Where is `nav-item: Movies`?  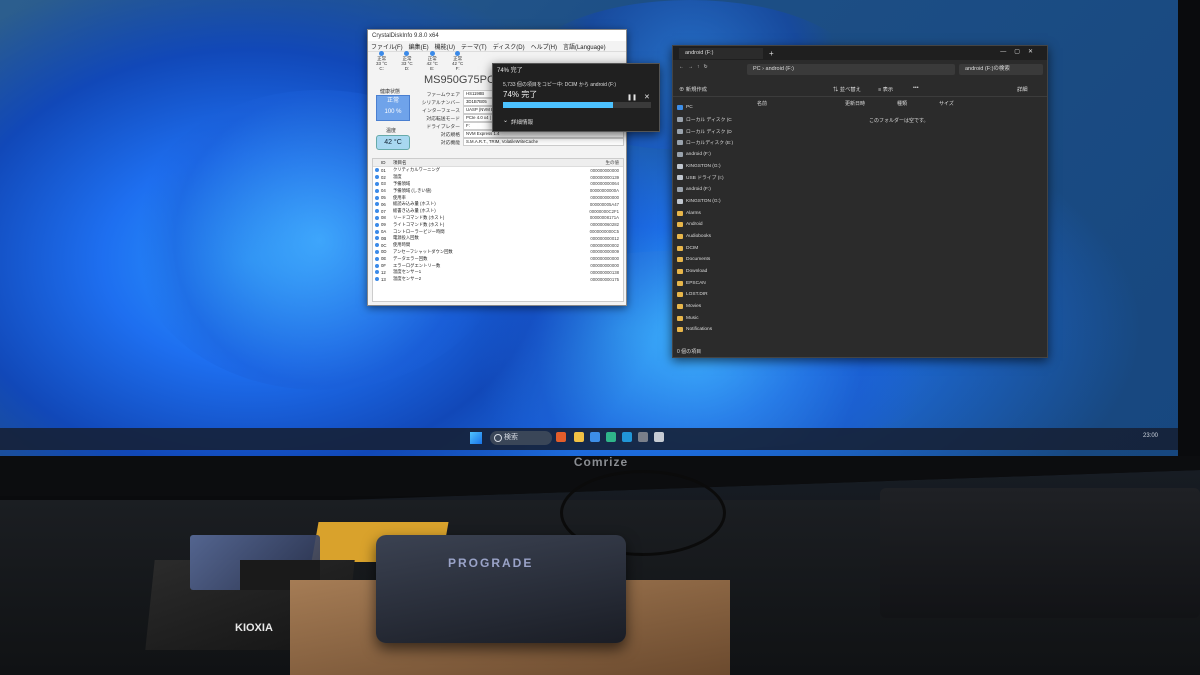 nav-item: Movies is located at coordinates (709, 307).